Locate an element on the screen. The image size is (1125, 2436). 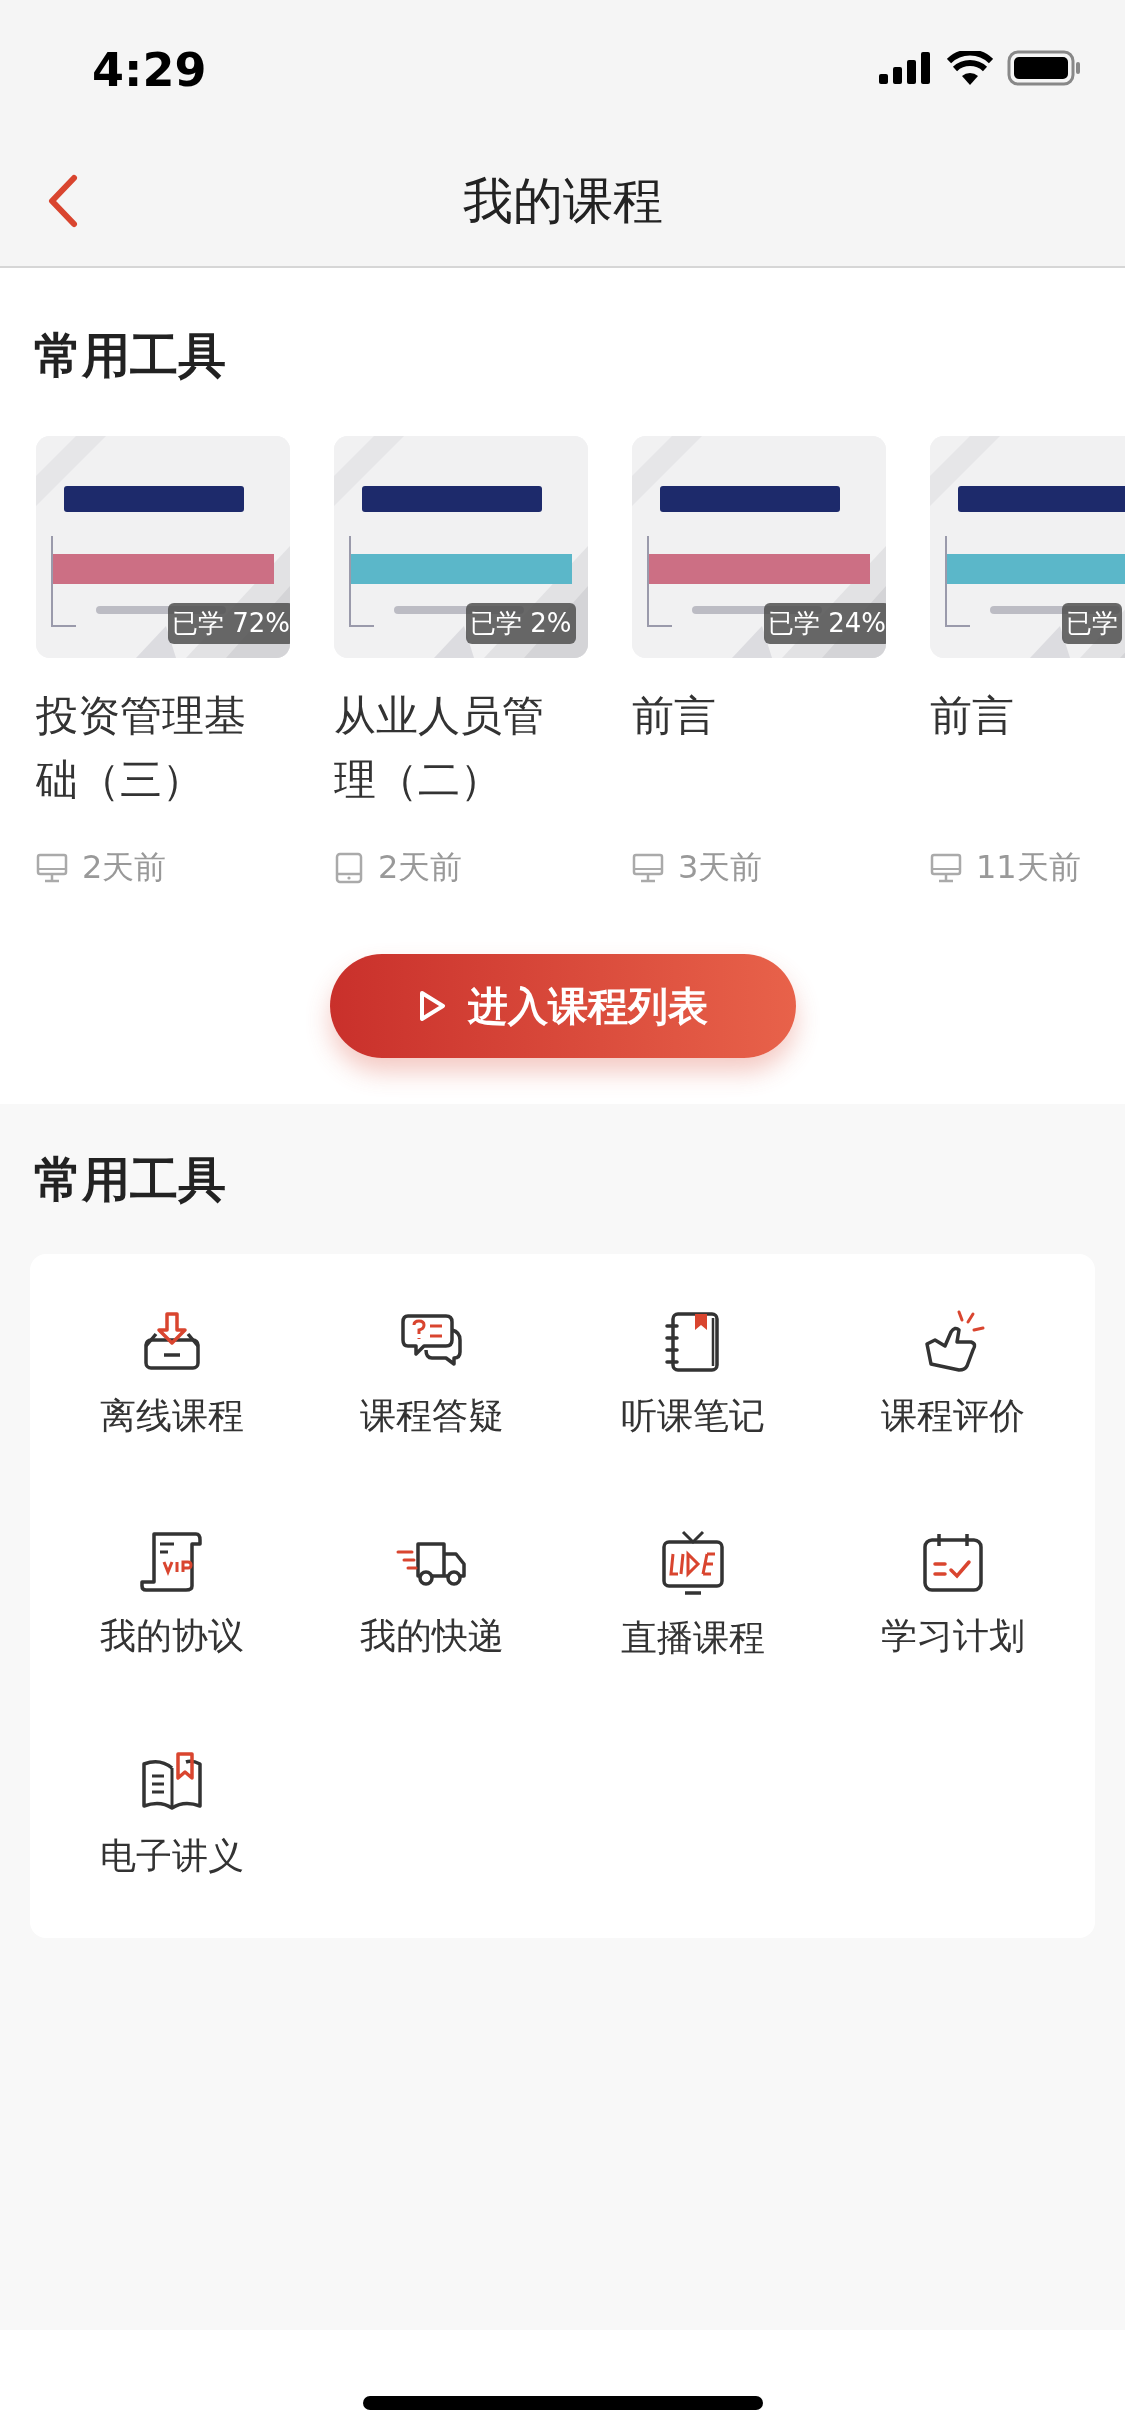
course-cover: 已学 is located at coordinates (1027, 547).